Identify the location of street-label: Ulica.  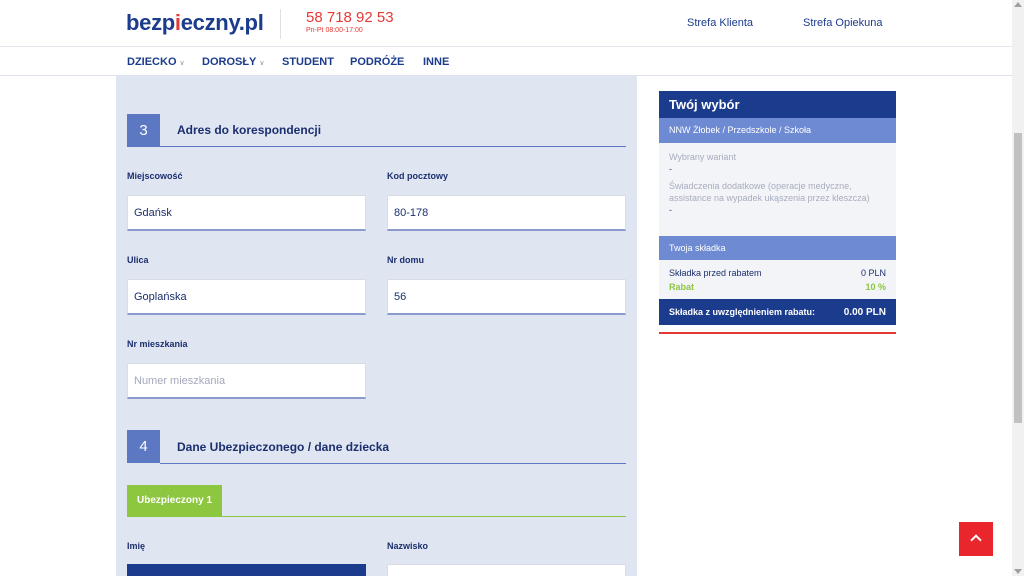
(138, 260).